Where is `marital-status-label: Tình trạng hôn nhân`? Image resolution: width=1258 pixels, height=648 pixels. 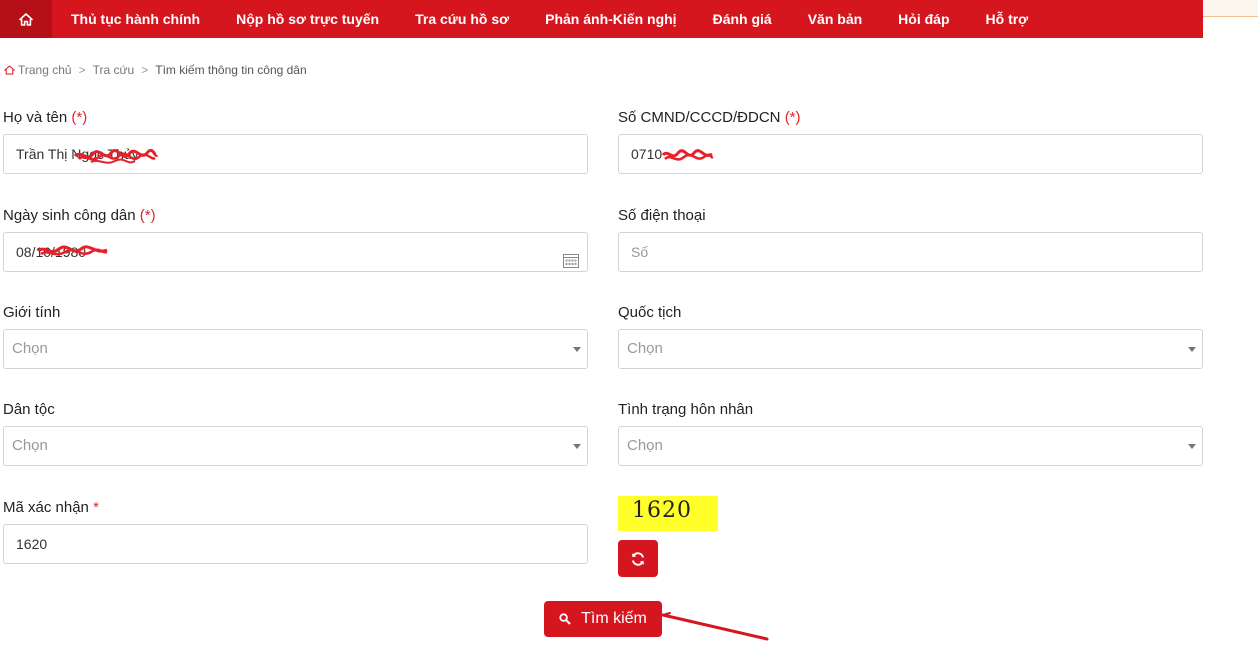
marital-status-label: Tình trạng hôn nhân is located at coordinates (686, 409).